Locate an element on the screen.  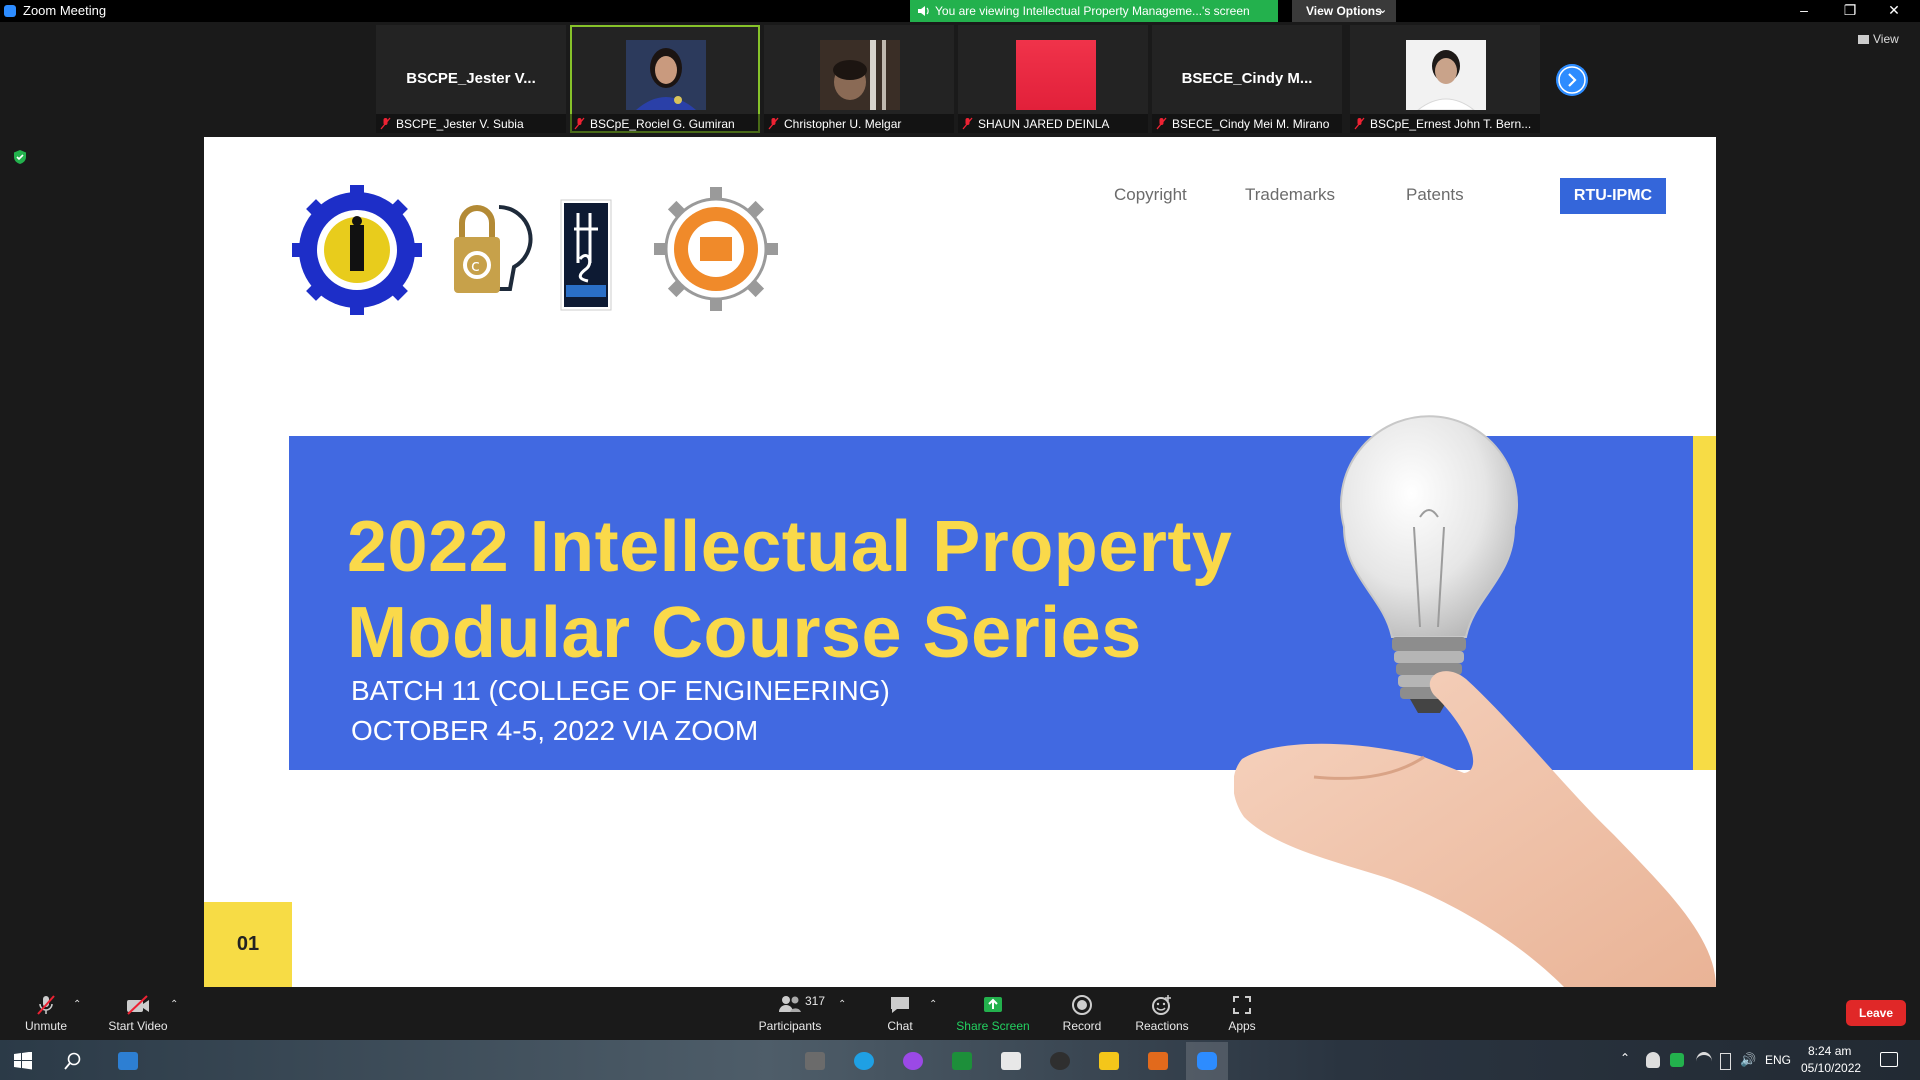
slide-subtitle-batch: BATCH 11 (COLLEGE OF ENGINEERING) is located at coordinates (620, 690).